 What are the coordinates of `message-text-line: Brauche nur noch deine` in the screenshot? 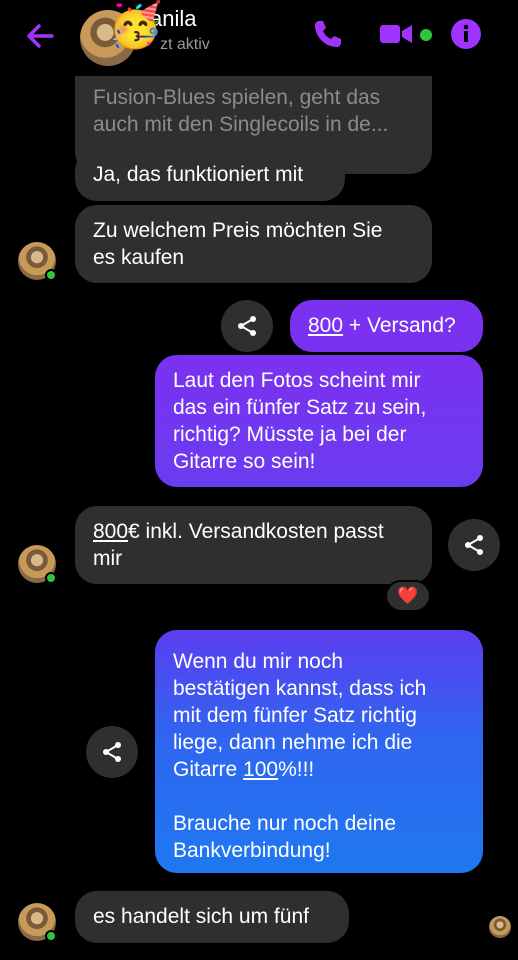 It's located at (284, 823).